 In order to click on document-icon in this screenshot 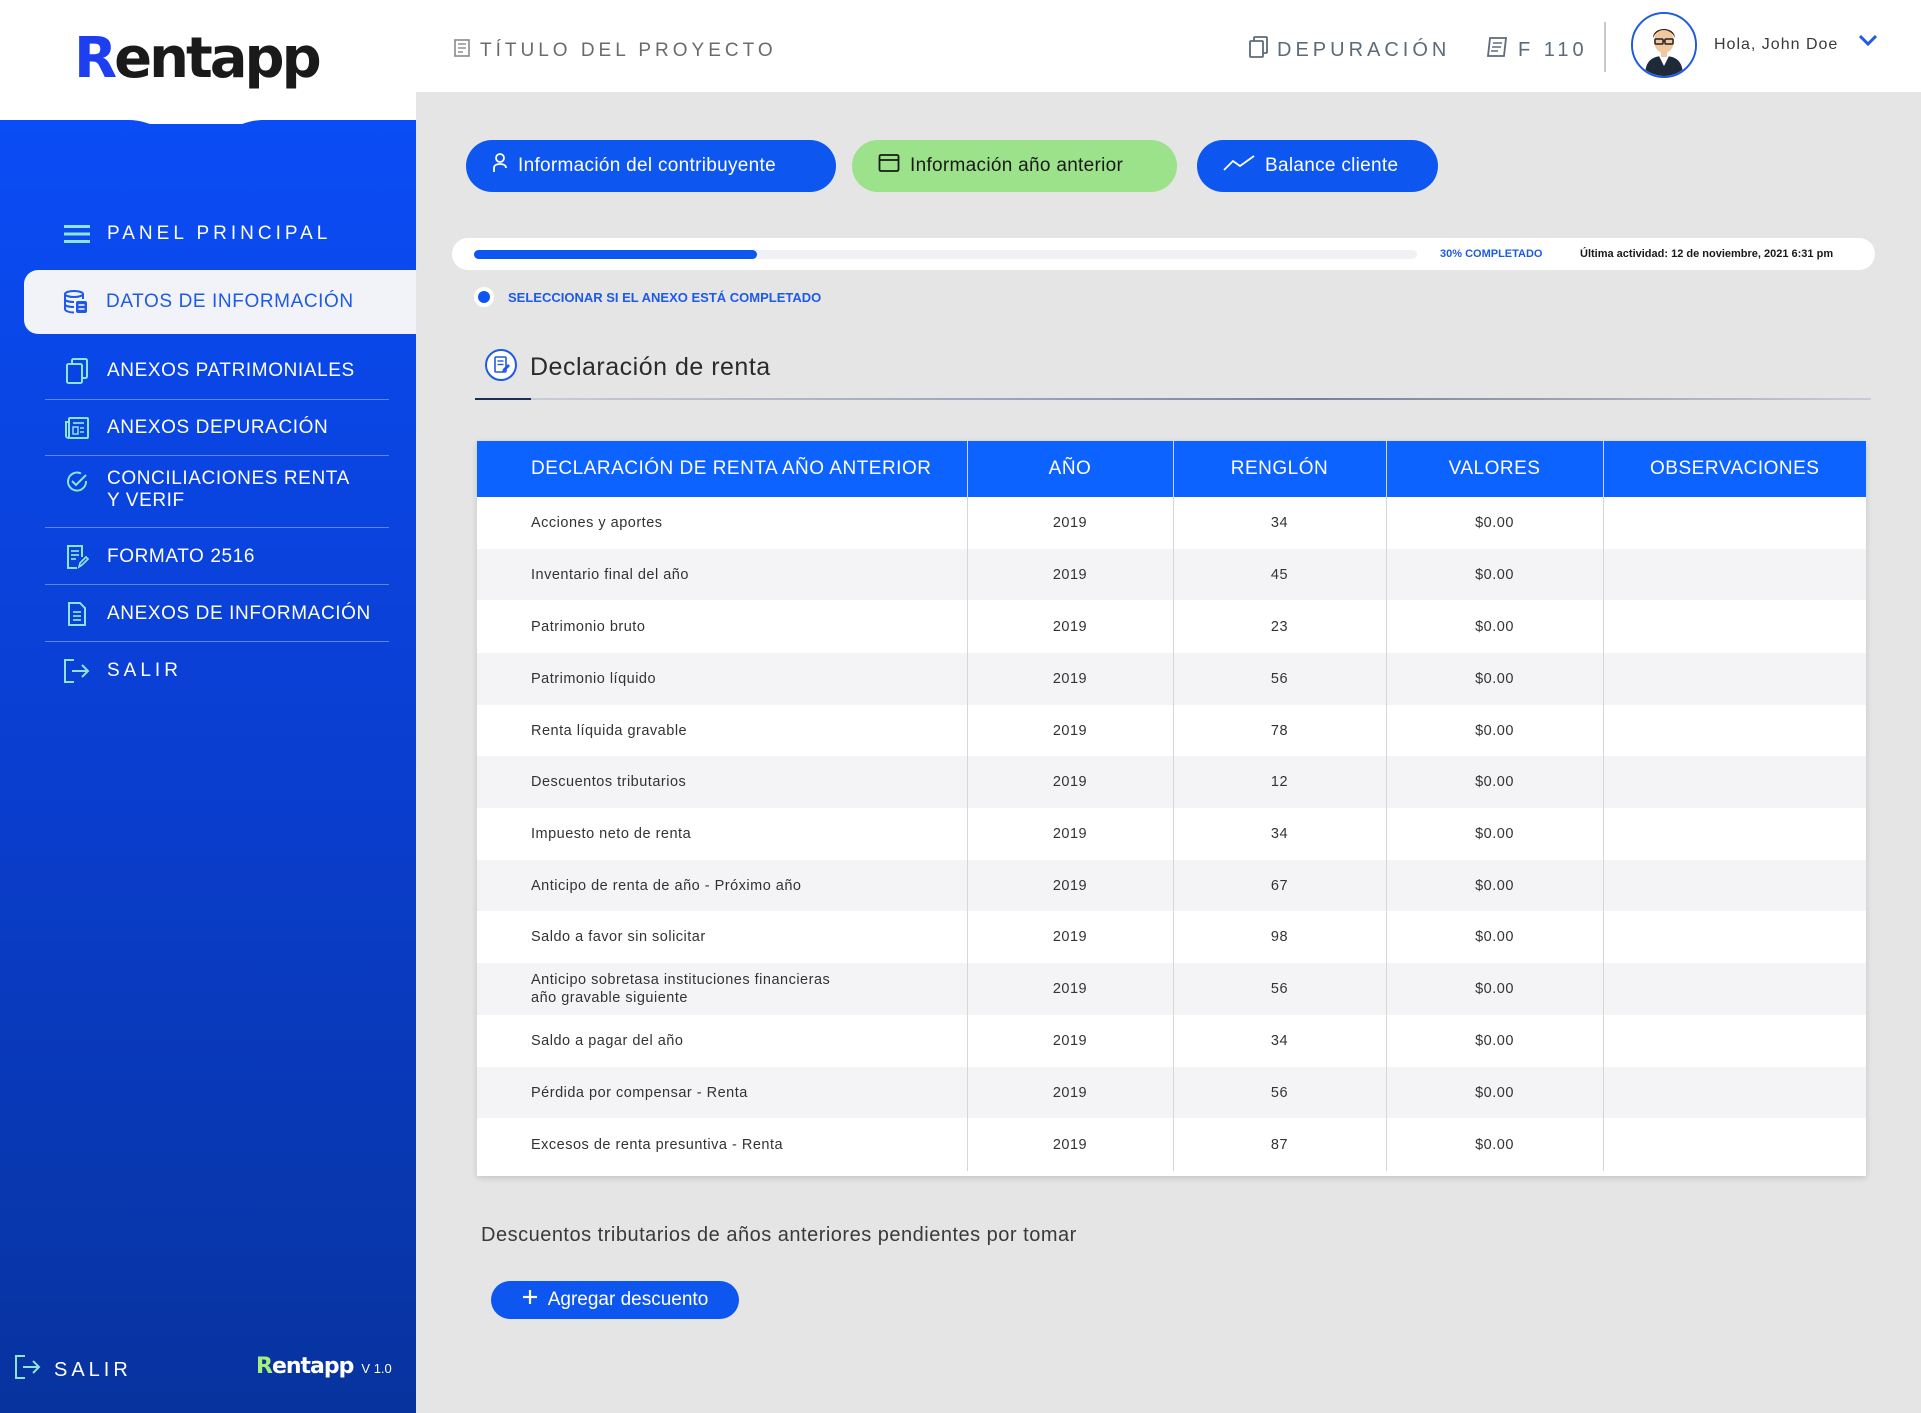, I will do `click(77, 614)`.